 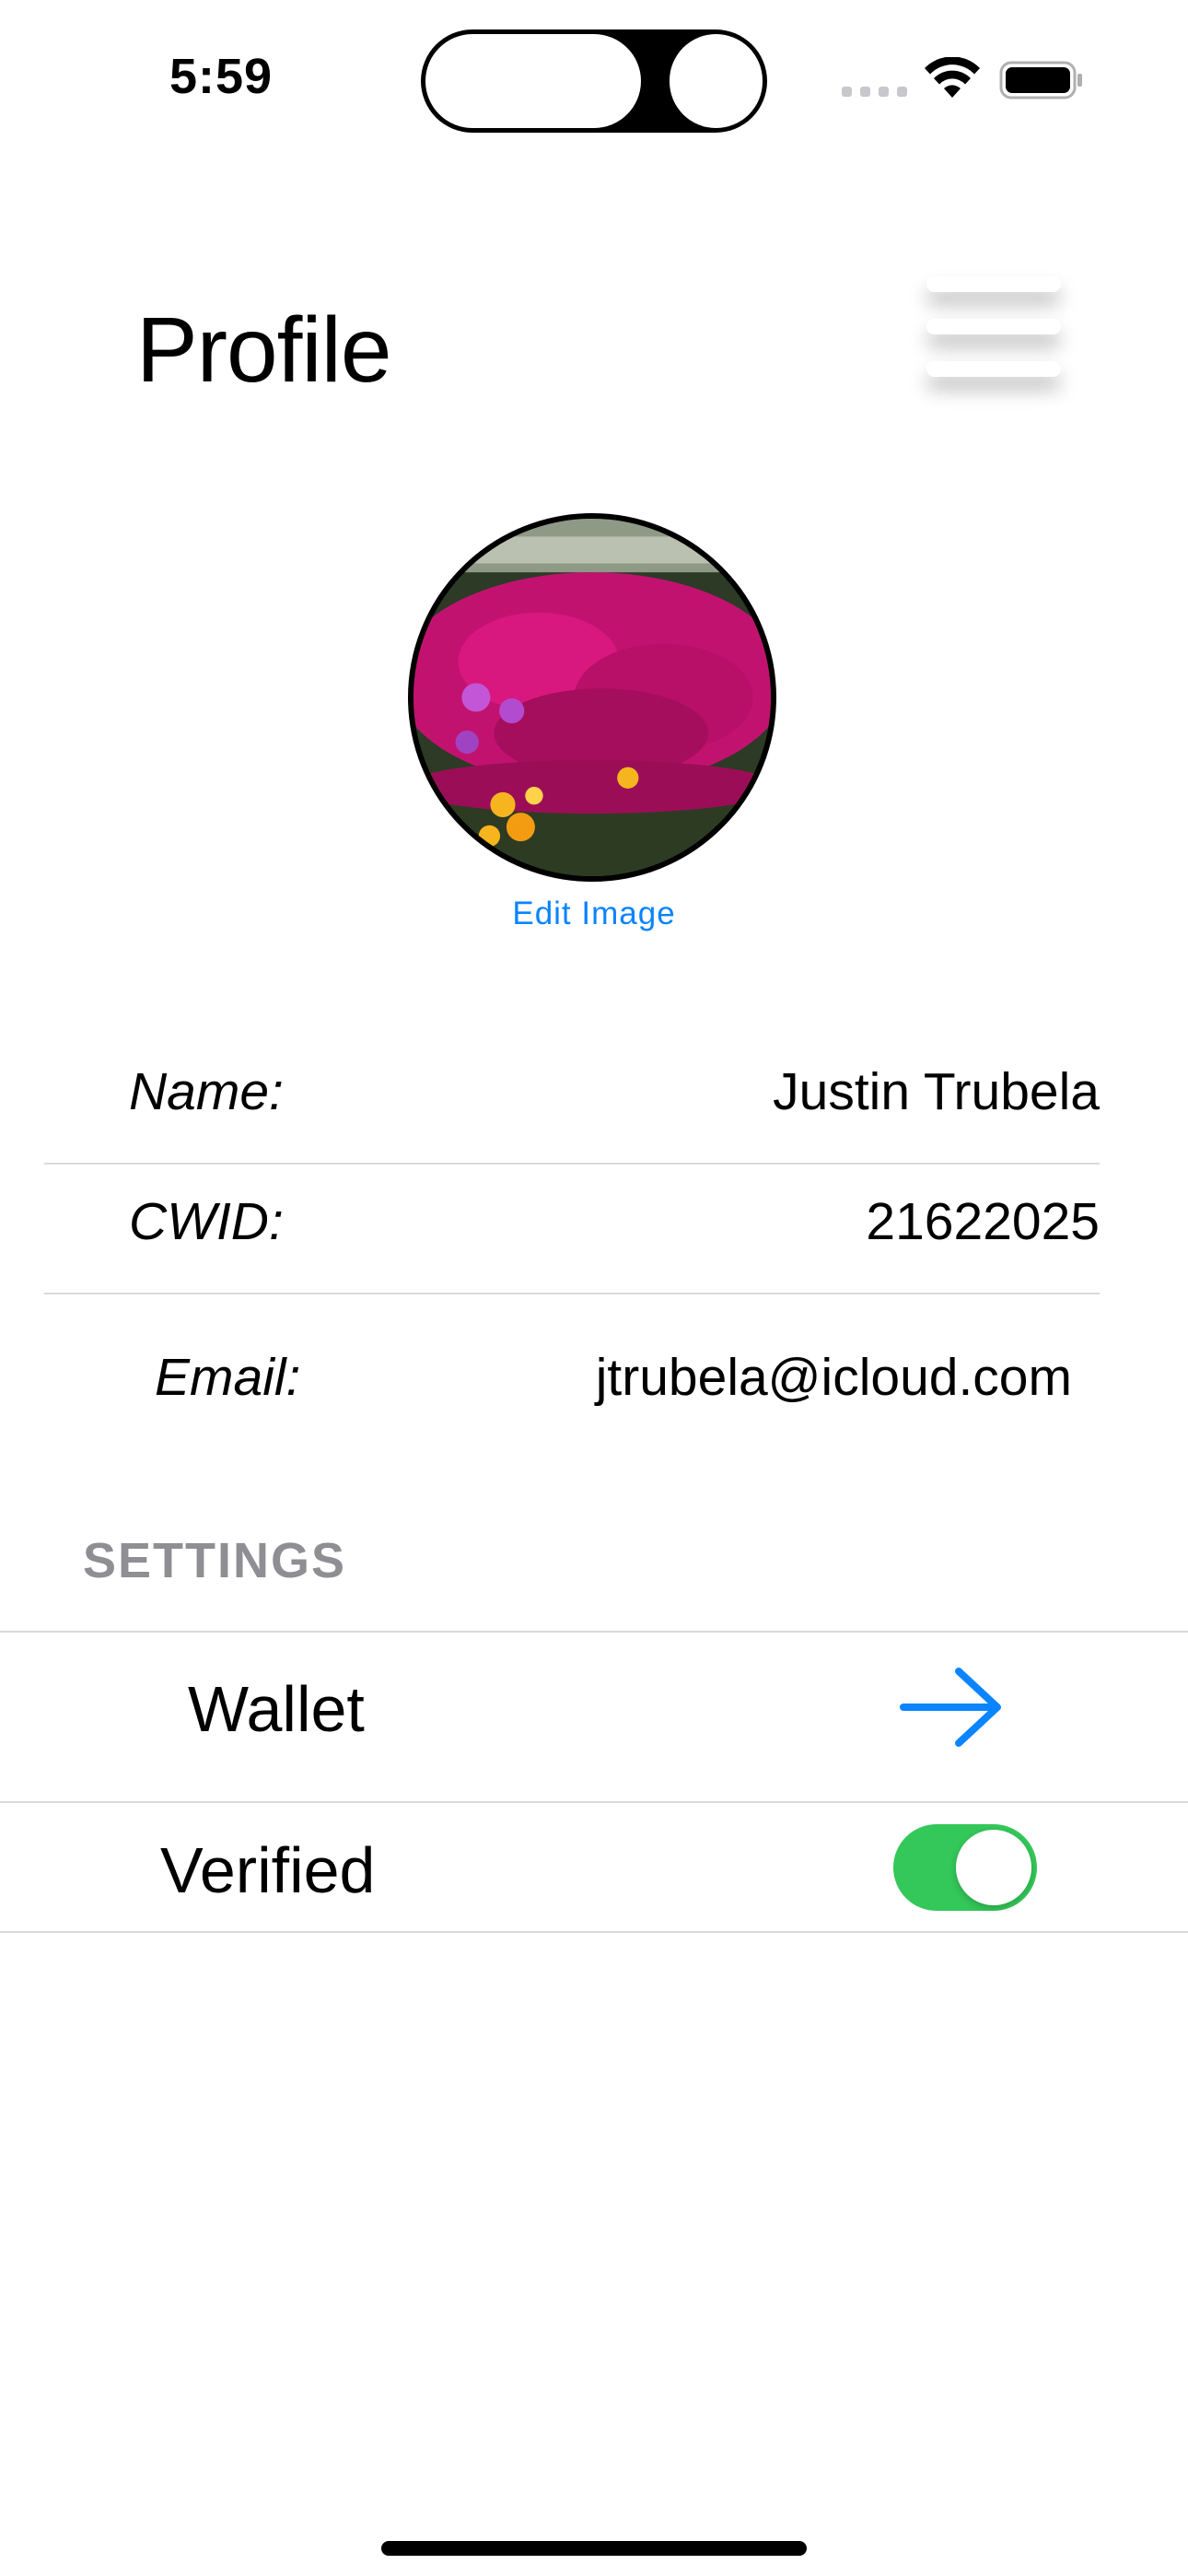 What do you see at coordinates (221, 76) in the screenshot?
I see `status-time: 5:59` at bounding box center [221, 76].